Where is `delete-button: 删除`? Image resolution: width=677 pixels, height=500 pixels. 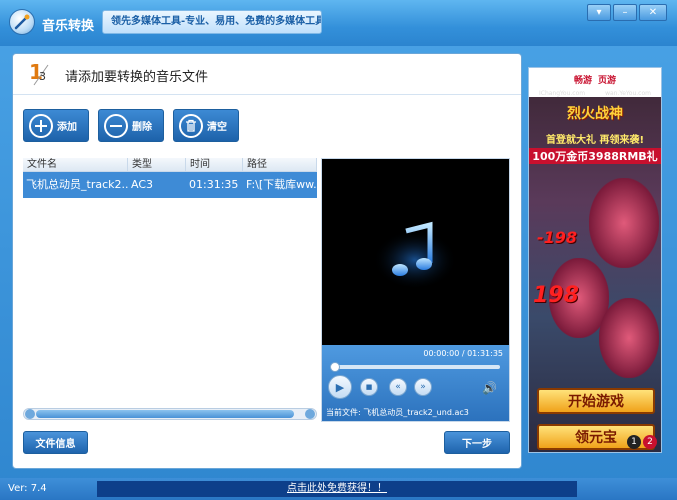
delete-button: 删除 is located at coordinates (131, 125).